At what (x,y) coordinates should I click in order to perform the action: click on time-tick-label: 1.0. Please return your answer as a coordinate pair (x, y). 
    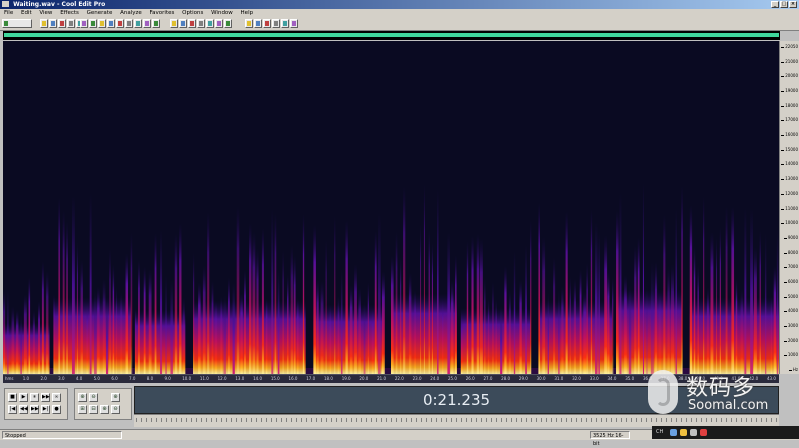
    Looking at the image, I should click on (26, 378).